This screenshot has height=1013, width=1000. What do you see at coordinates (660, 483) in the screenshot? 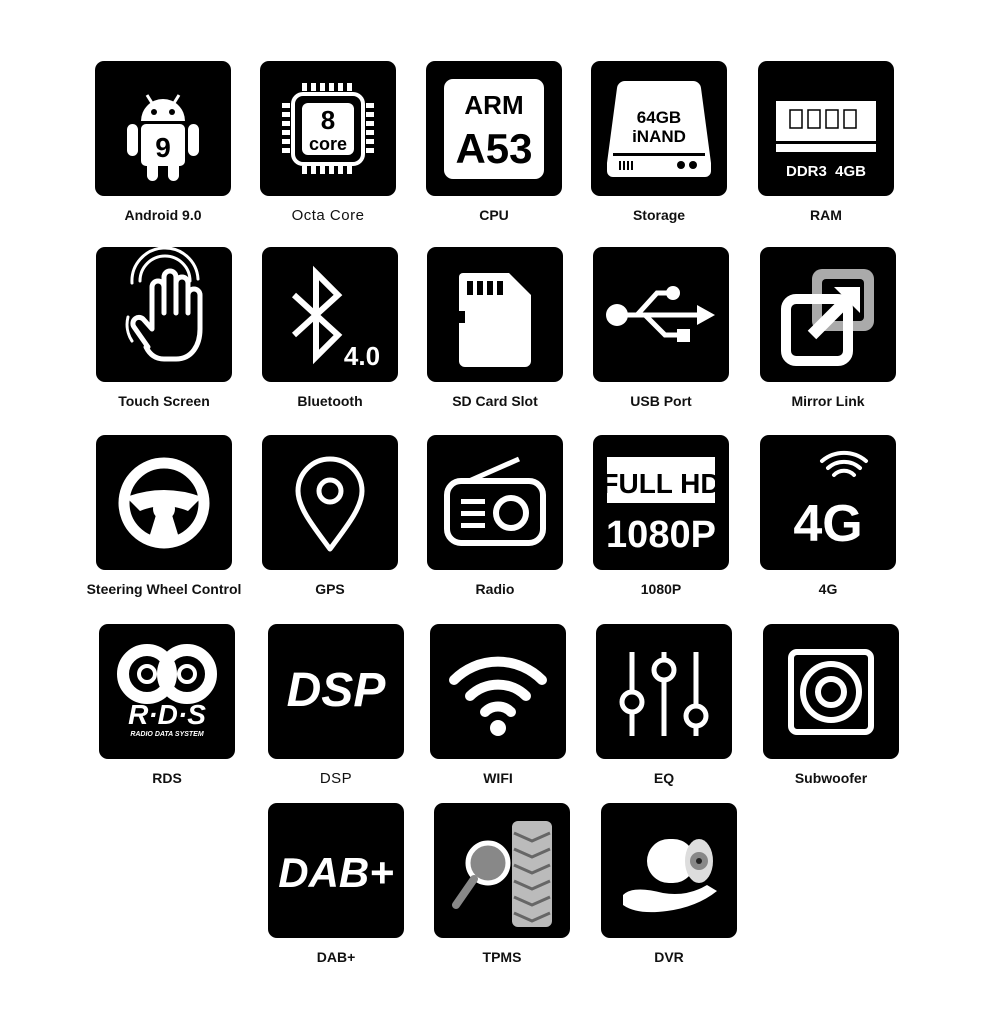
I see `icon-text: FULL HD` at bounding box center [660, 483].